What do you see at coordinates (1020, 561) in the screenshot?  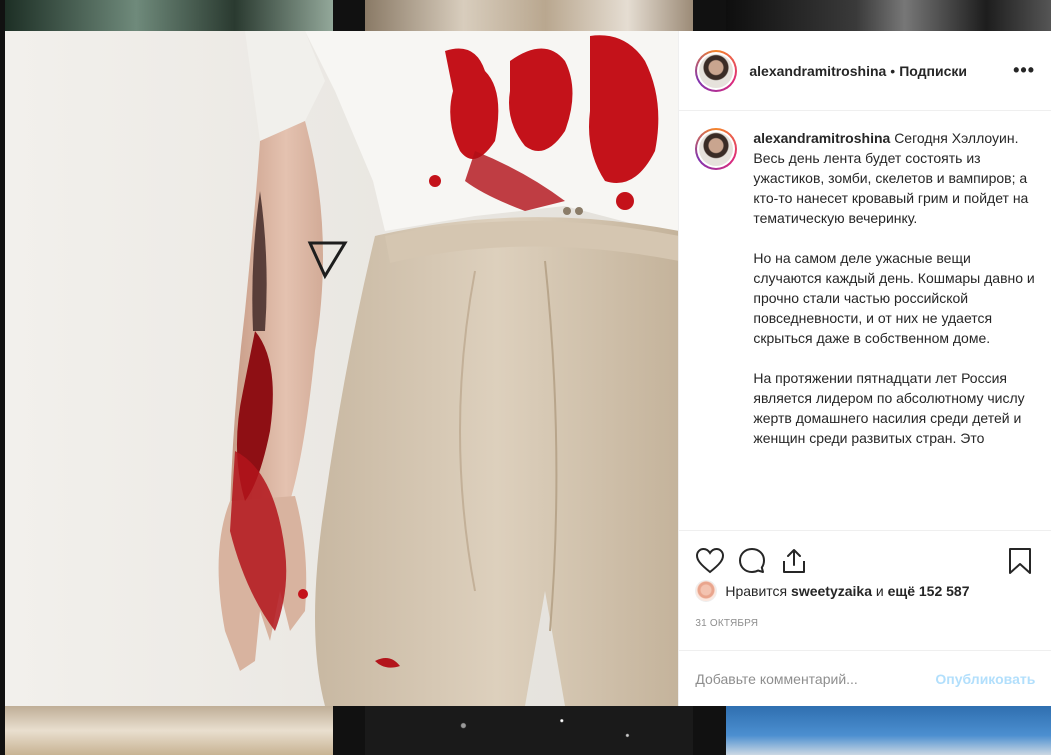 I see `bookmark-icon` at bounding box center [1020, 561].